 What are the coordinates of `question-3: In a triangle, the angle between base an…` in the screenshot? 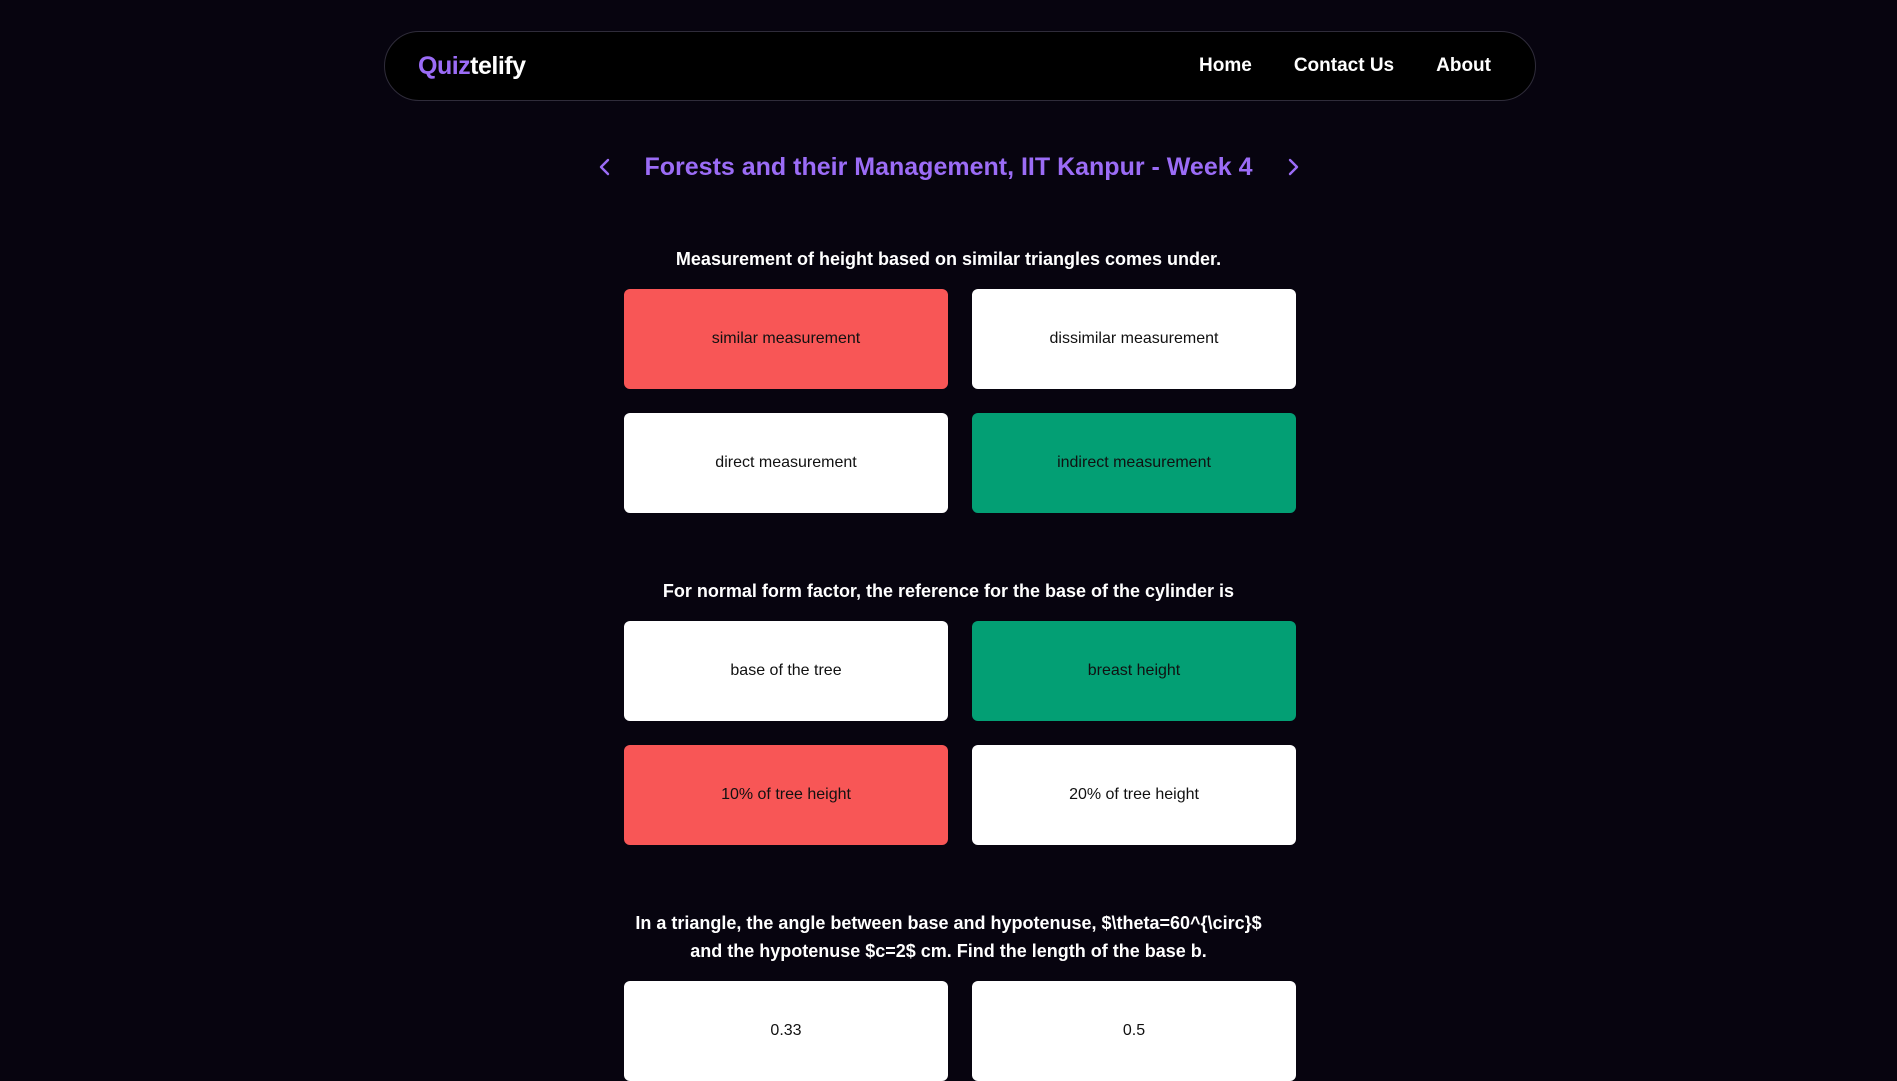 It's located at (948, 937).